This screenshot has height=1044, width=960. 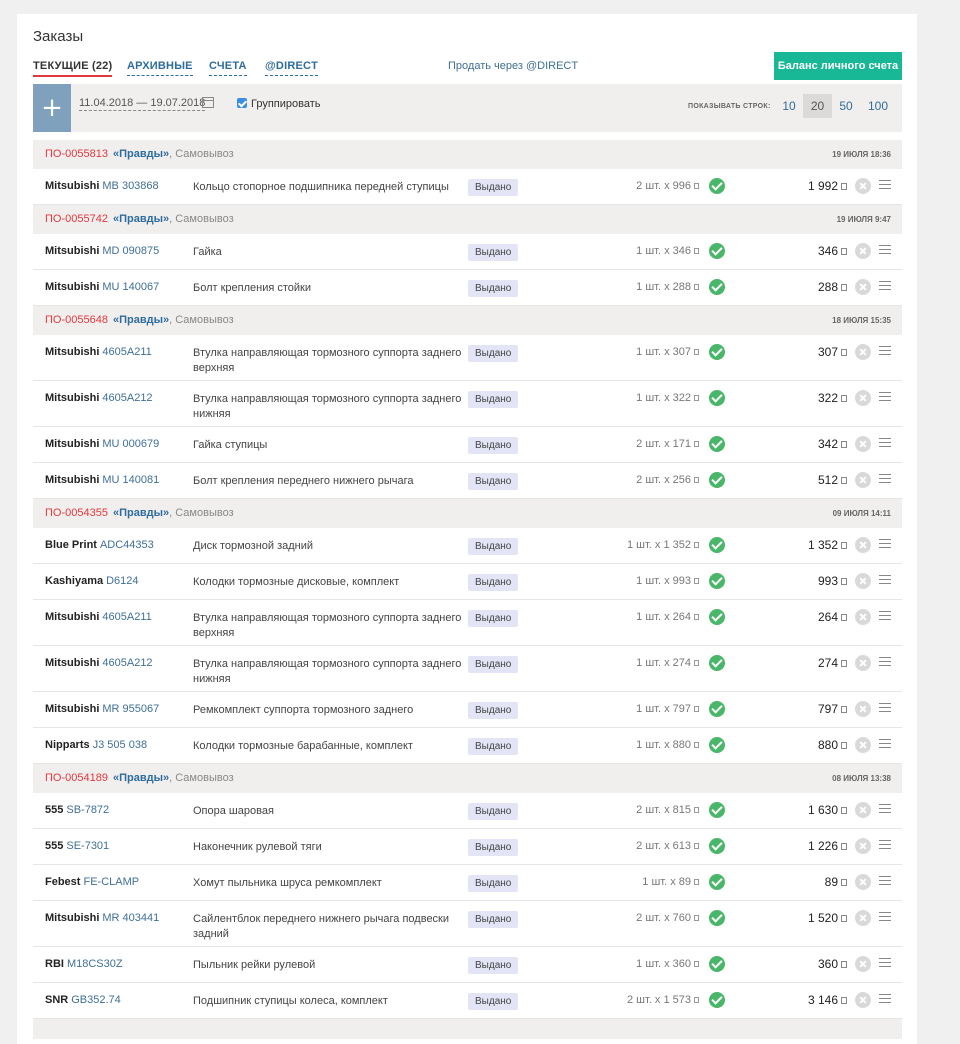 I want to click on qty-text: 1 шт. x 89, so click(x=666, y=882).